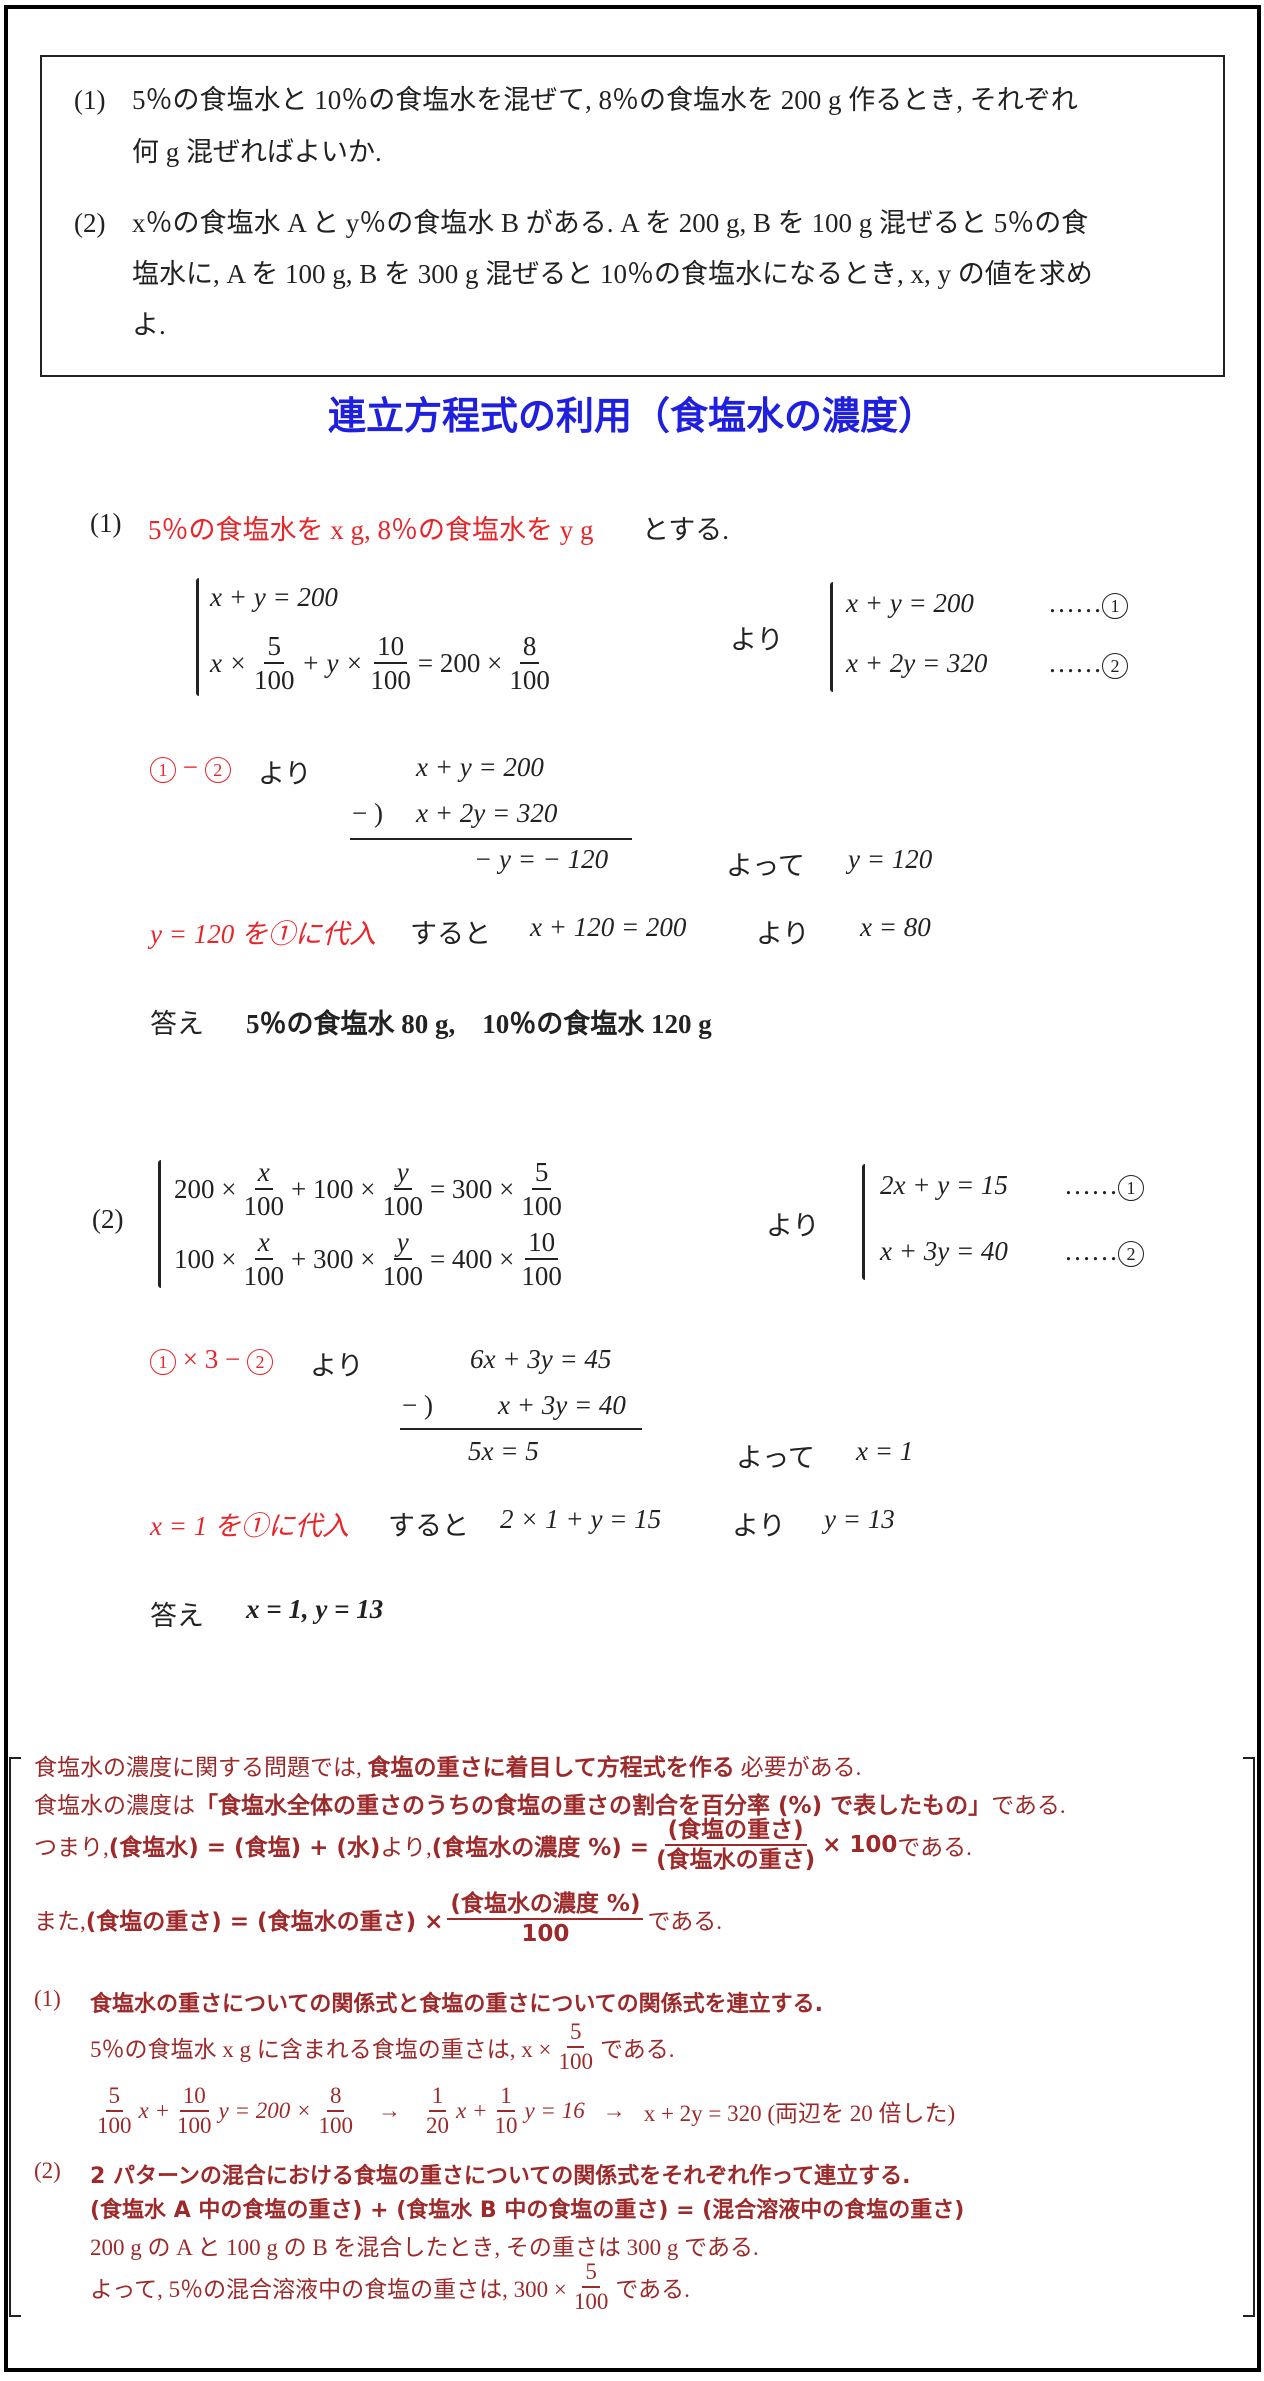 The width and height of the screenshot is (1264, 2381). I want to click on denominator: 10, so click(506, 2126).